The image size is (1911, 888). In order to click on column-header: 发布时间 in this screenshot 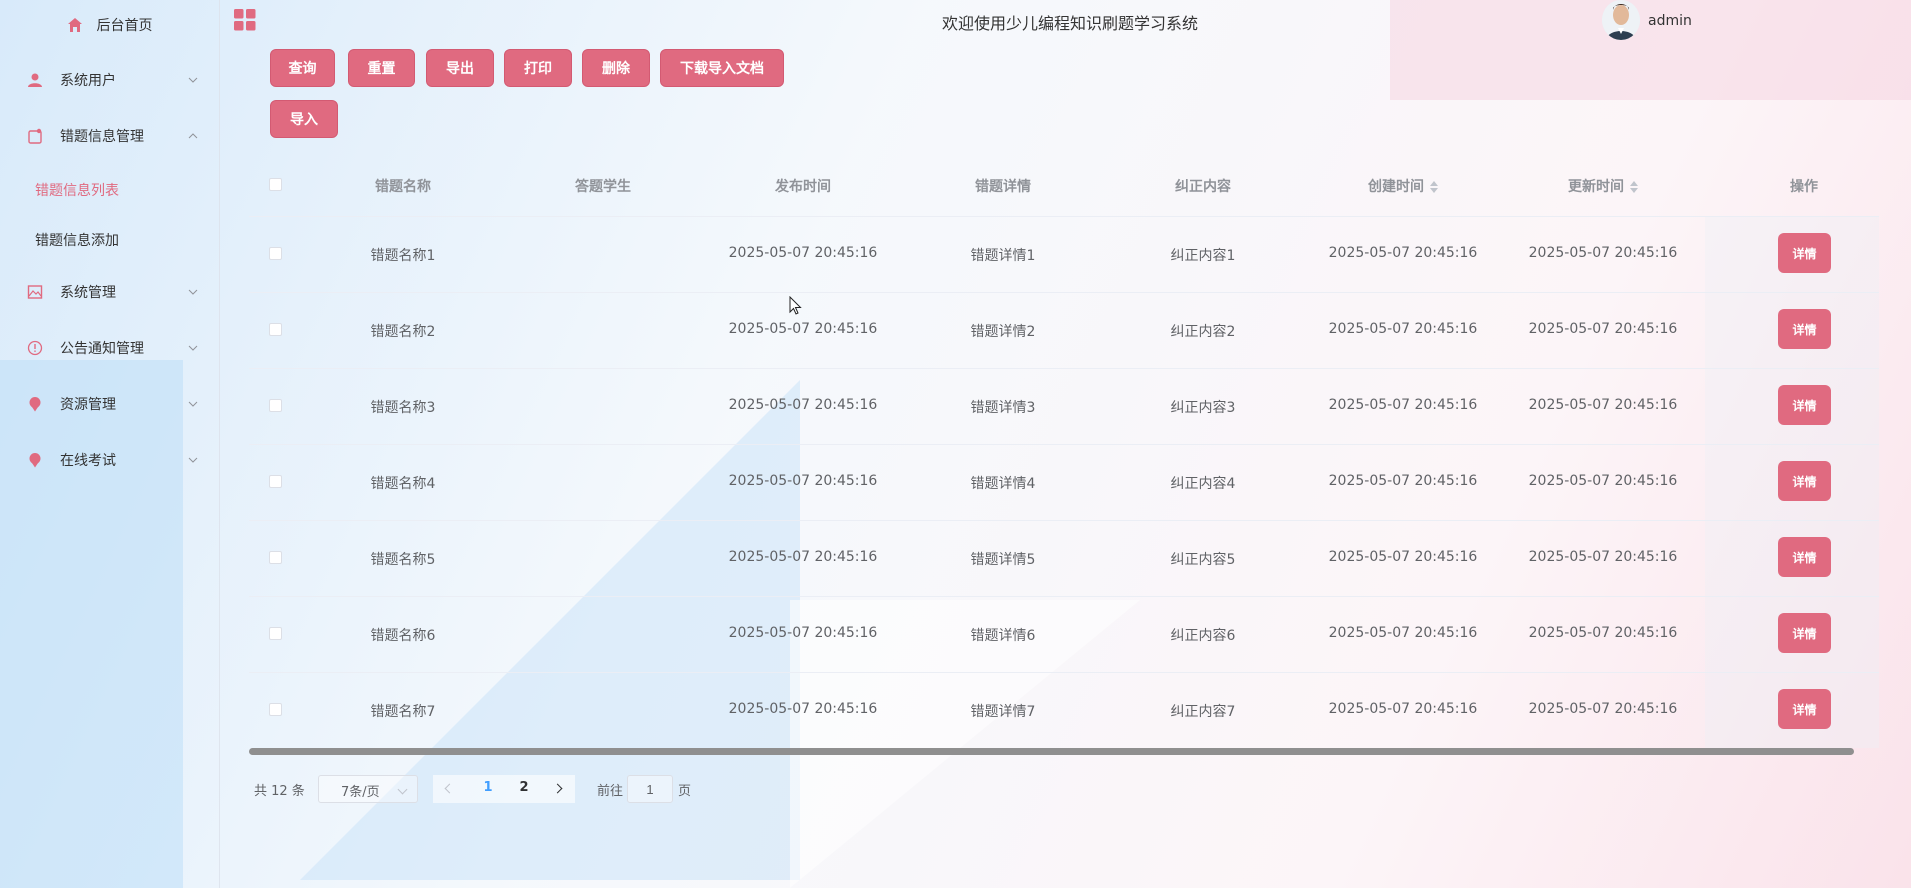, I will do `click(803, 187)`.